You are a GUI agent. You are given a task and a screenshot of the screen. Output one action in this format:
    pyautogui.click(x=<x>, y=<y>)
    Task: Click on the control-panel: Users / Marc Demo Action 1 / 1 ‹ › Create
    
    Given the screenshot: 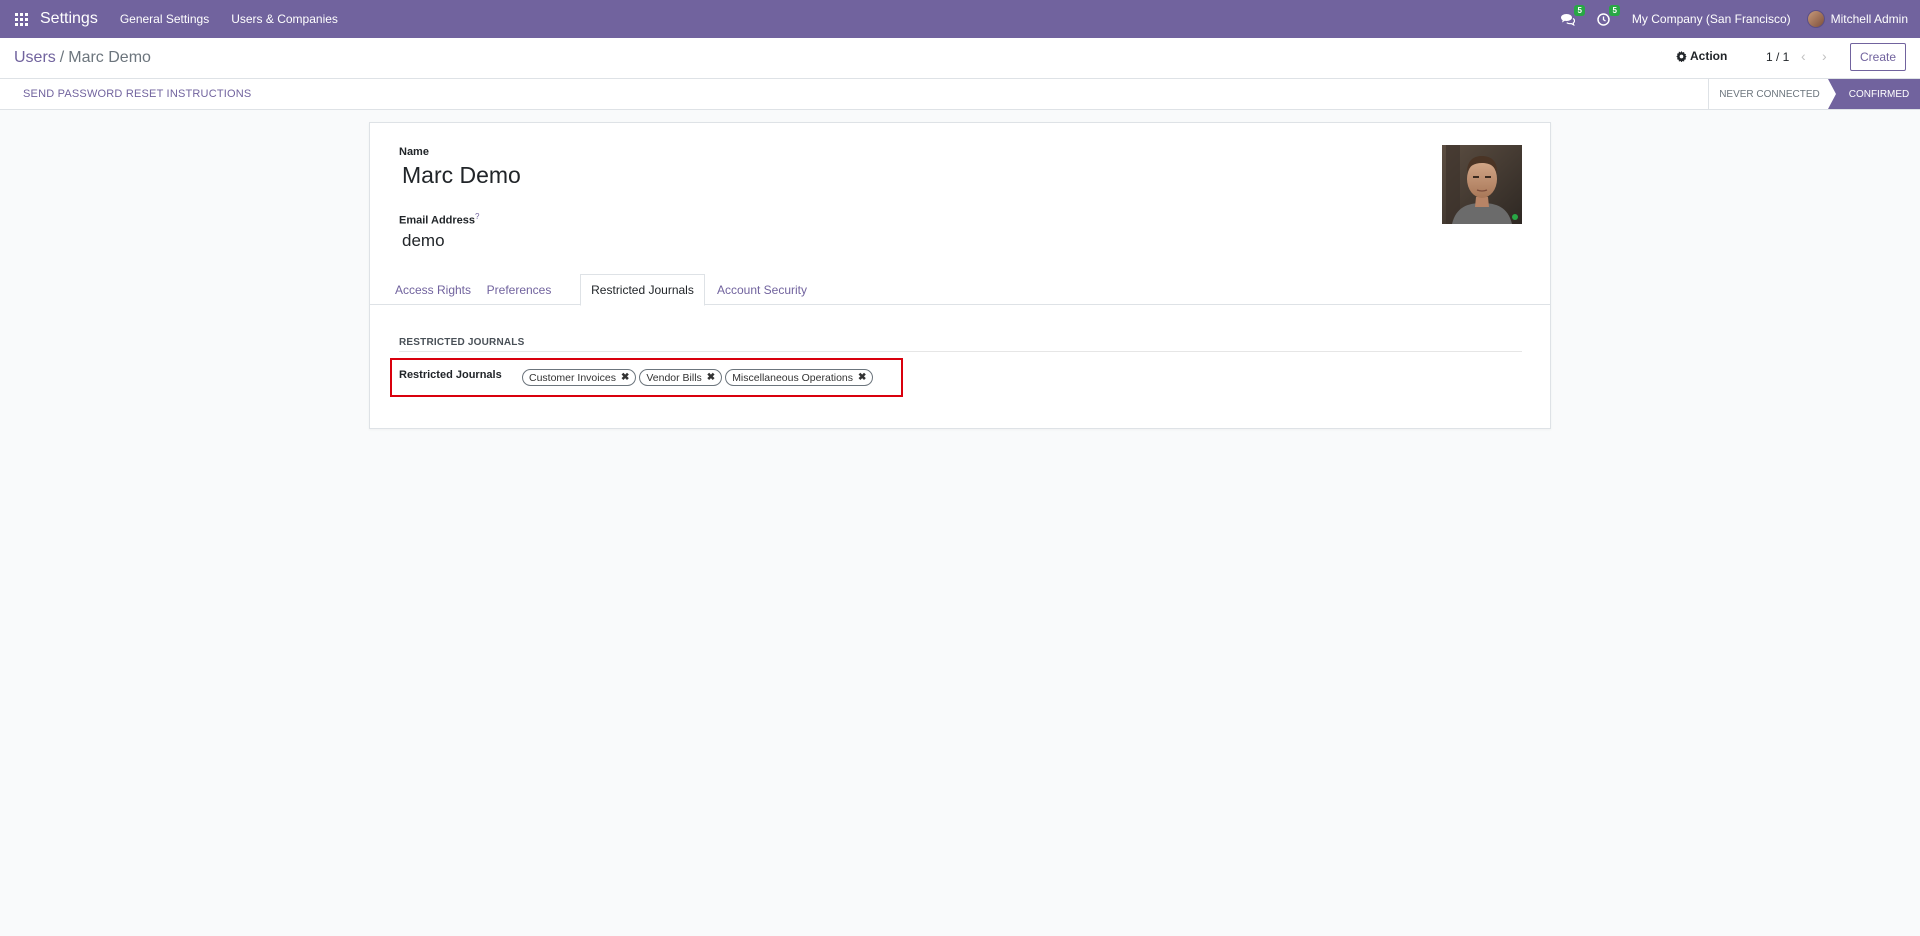 What is the action you would take?
    pyautogui.click(x=960, y=58)
    